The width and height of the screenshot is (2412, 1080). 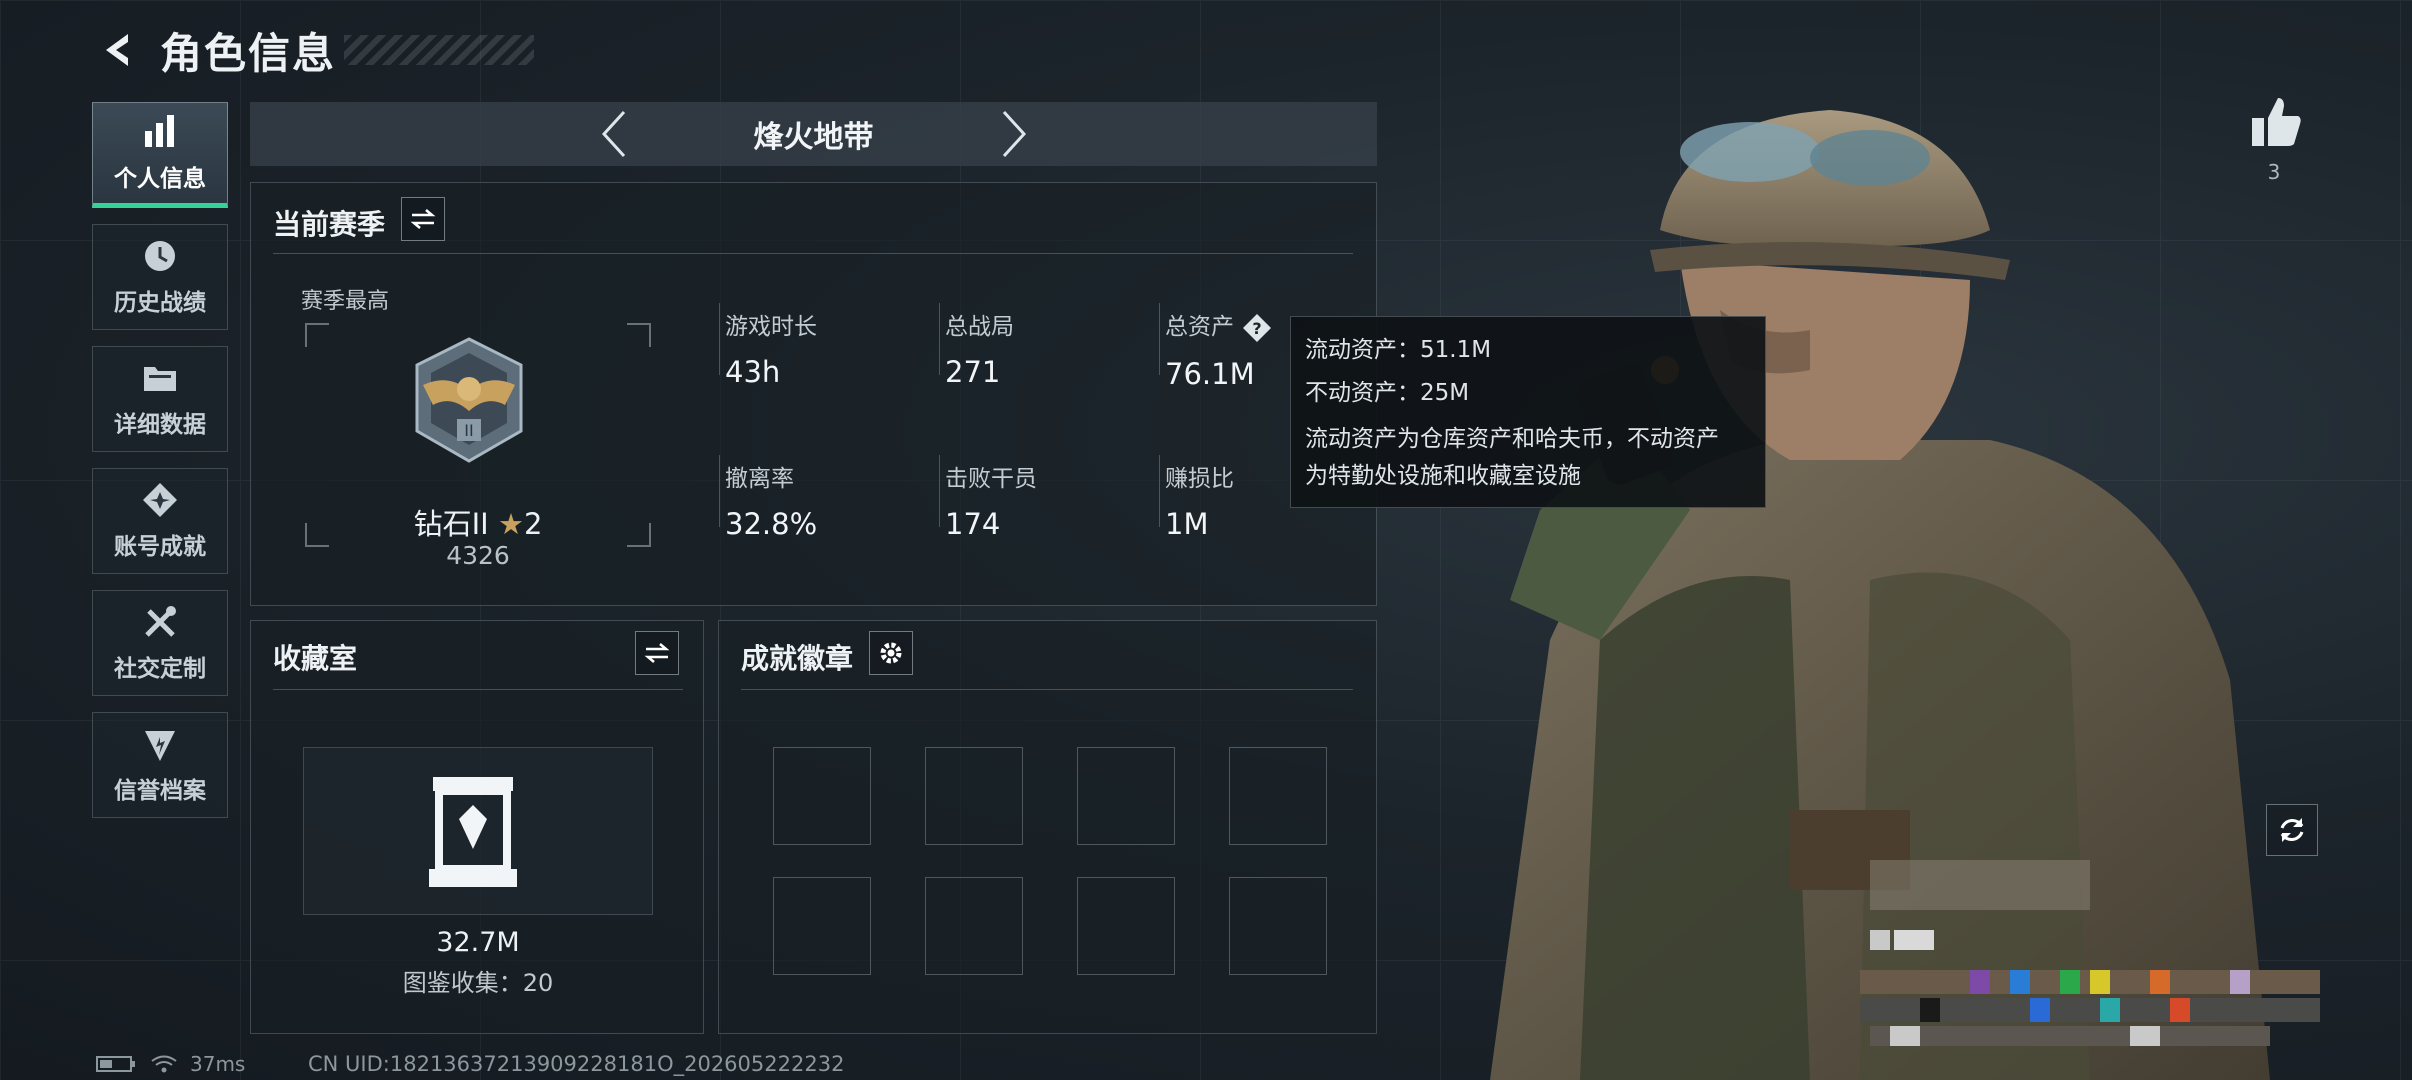 I want to click on ping: 37ms, so click(x=218, y=1064).